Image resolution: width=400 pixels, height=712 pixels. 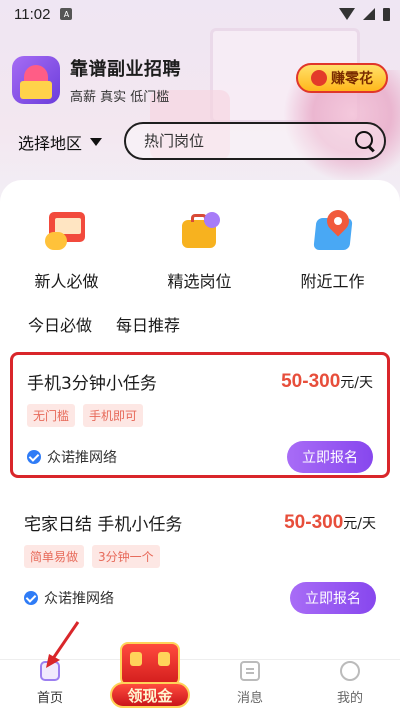 I want to click on tabbar-label: 首页, so click(x=49, y=698).